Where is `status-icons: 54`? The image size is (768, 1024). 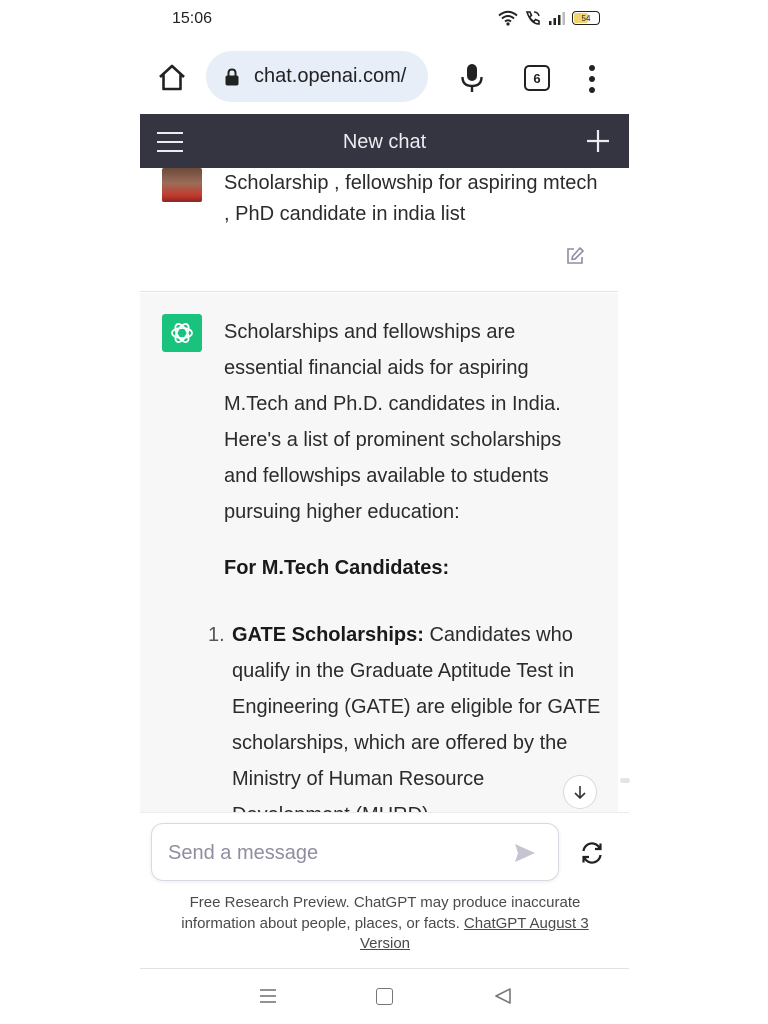
status-icons: 54 is located at coordinates (549, 18).